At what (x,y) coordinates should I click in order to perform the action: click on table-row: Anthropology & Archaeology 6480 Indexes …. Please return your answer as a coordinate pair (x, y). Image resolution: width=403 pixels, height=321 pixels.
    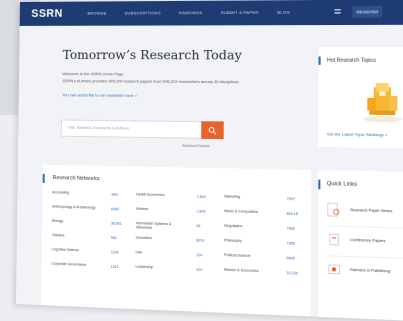
    Looking at the image, I should click on (179, 213).